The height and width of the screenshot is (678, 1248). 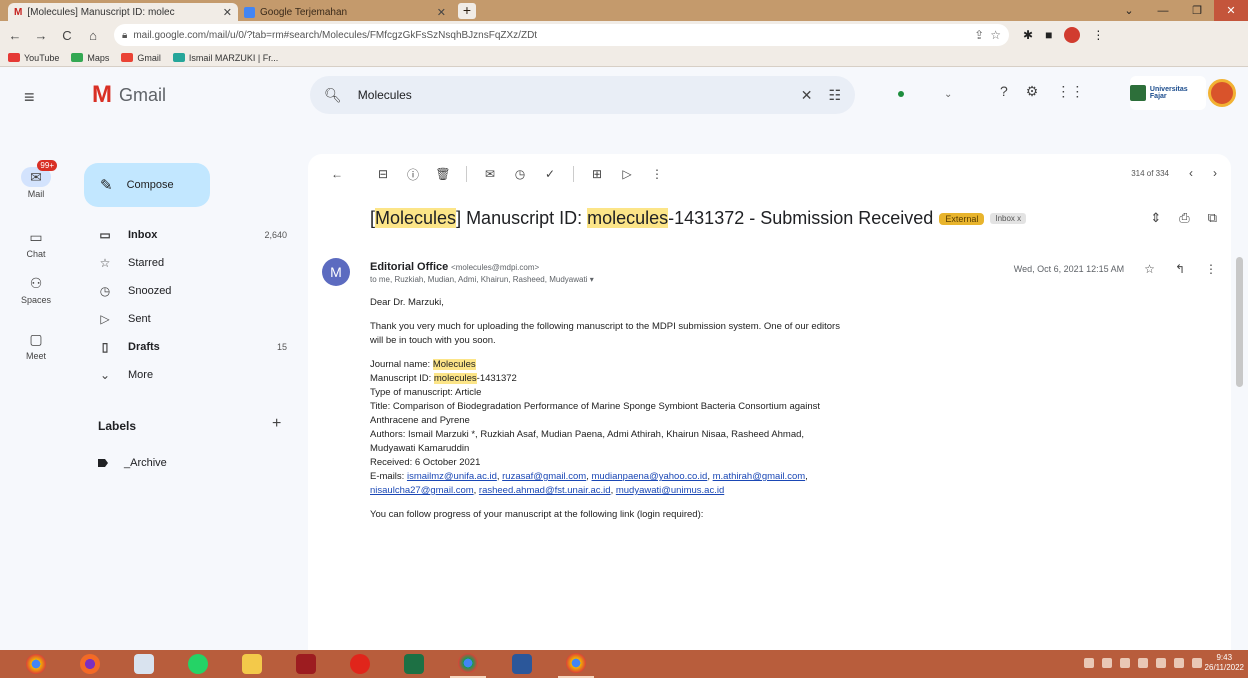 What do you see at coordinates (834, 95) in the screenshot?
I see `search-options-icon: ☷` at bounding box center [834, 95].